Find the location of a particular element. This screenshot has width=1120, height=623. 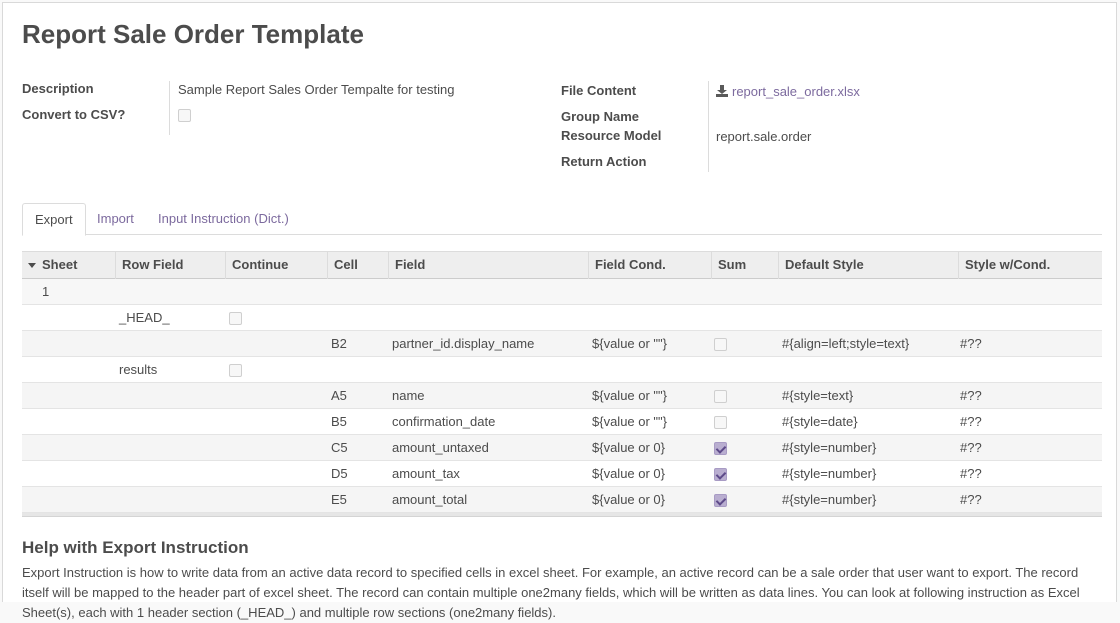

cell-cell: A5 is located at coordinates (339, 395).